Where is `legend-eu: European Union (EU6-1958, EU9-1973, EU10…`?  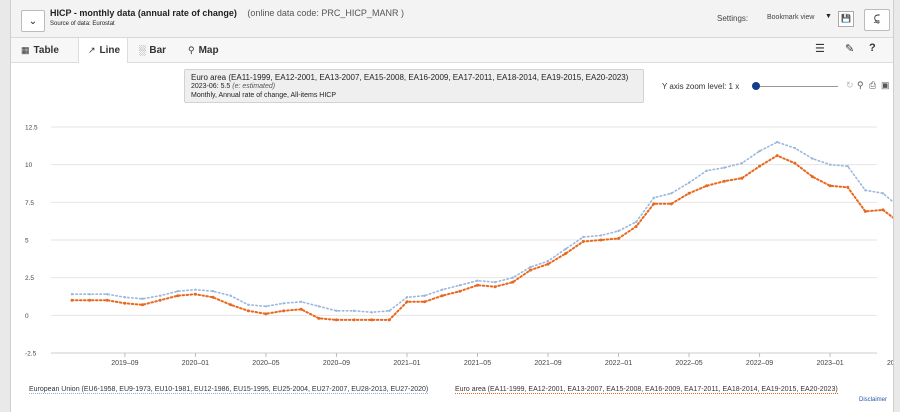
legend-eu: European Union (EU6-1958, EU9-1973, EU10… is located at coordinates (229, 390).